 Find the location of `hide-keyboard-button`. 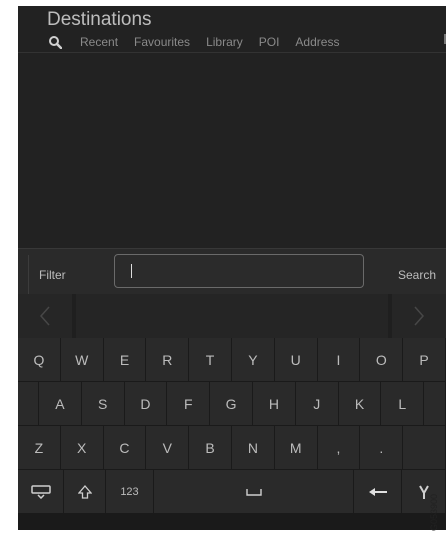

hide-keyboard-button is located at coordinates (41, 492).